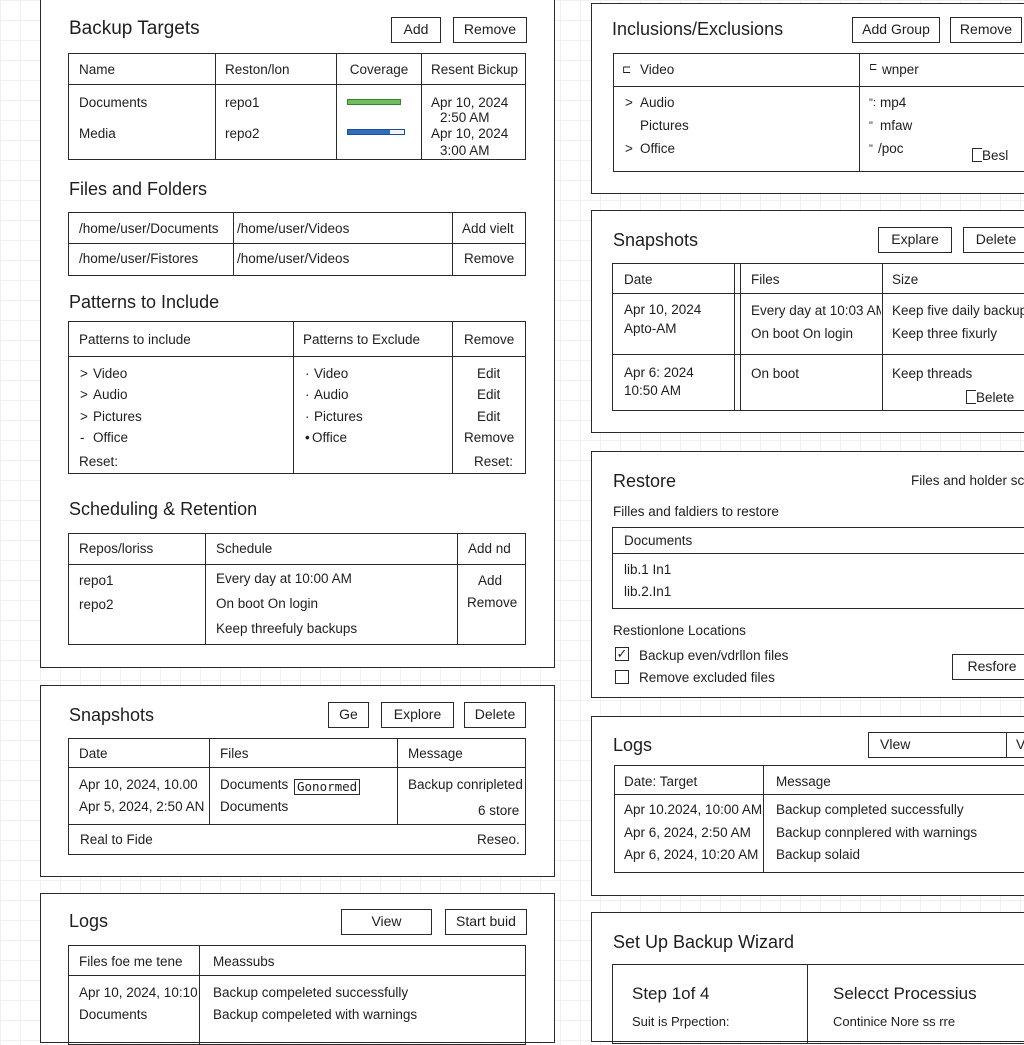 The width and height of the screenshot is (1024, 1045). What do you see at coordinates (490, 30) in the screenshot?
I see `remove-target-button: Remove` at bounding box center [490, 30].